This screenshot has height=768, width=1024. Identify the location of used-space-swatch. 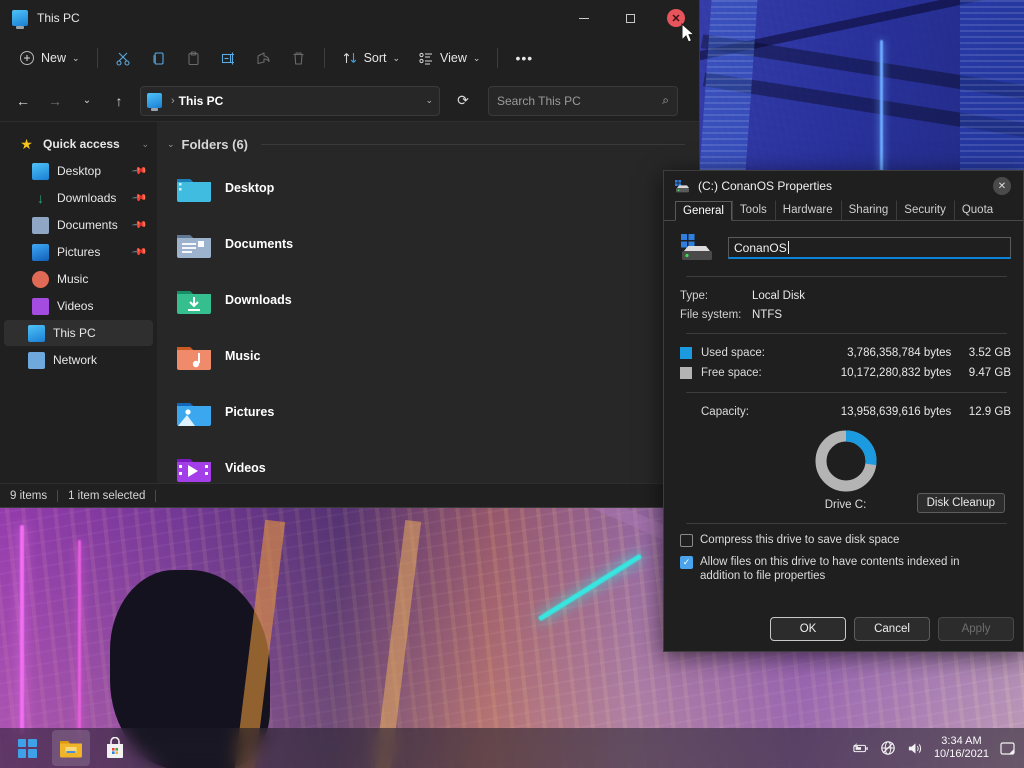
(686, 353).